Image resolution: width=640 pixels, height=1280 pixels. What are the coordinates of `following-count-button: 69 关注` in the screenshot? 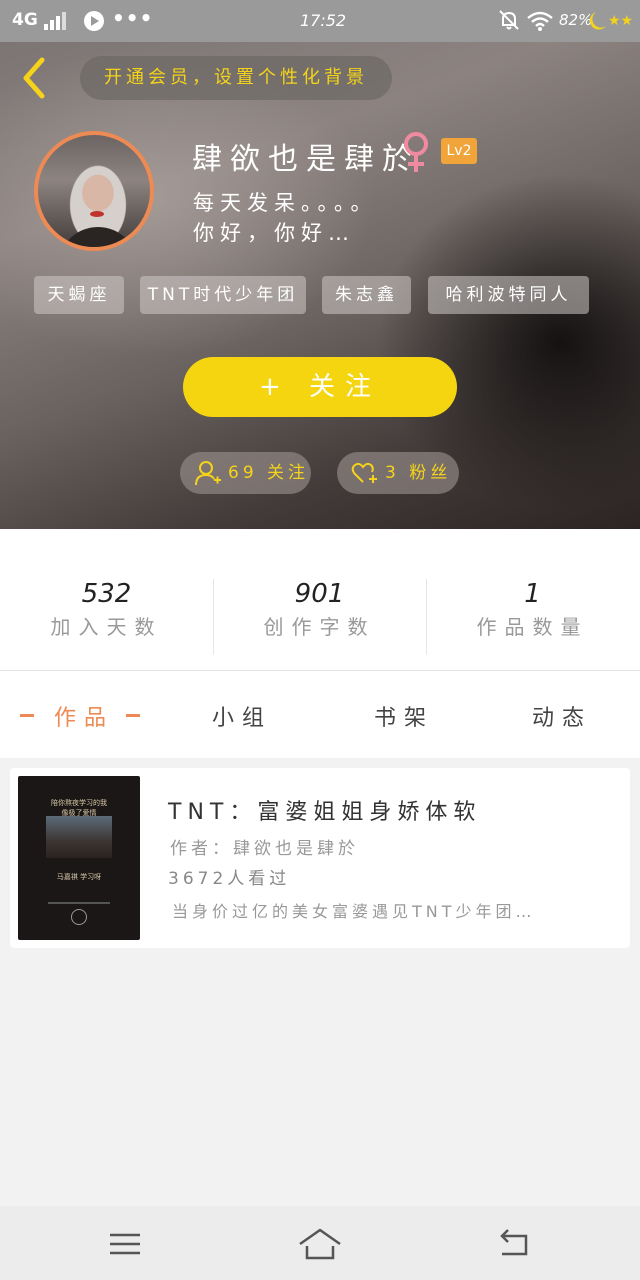 It's located at (245, 473).